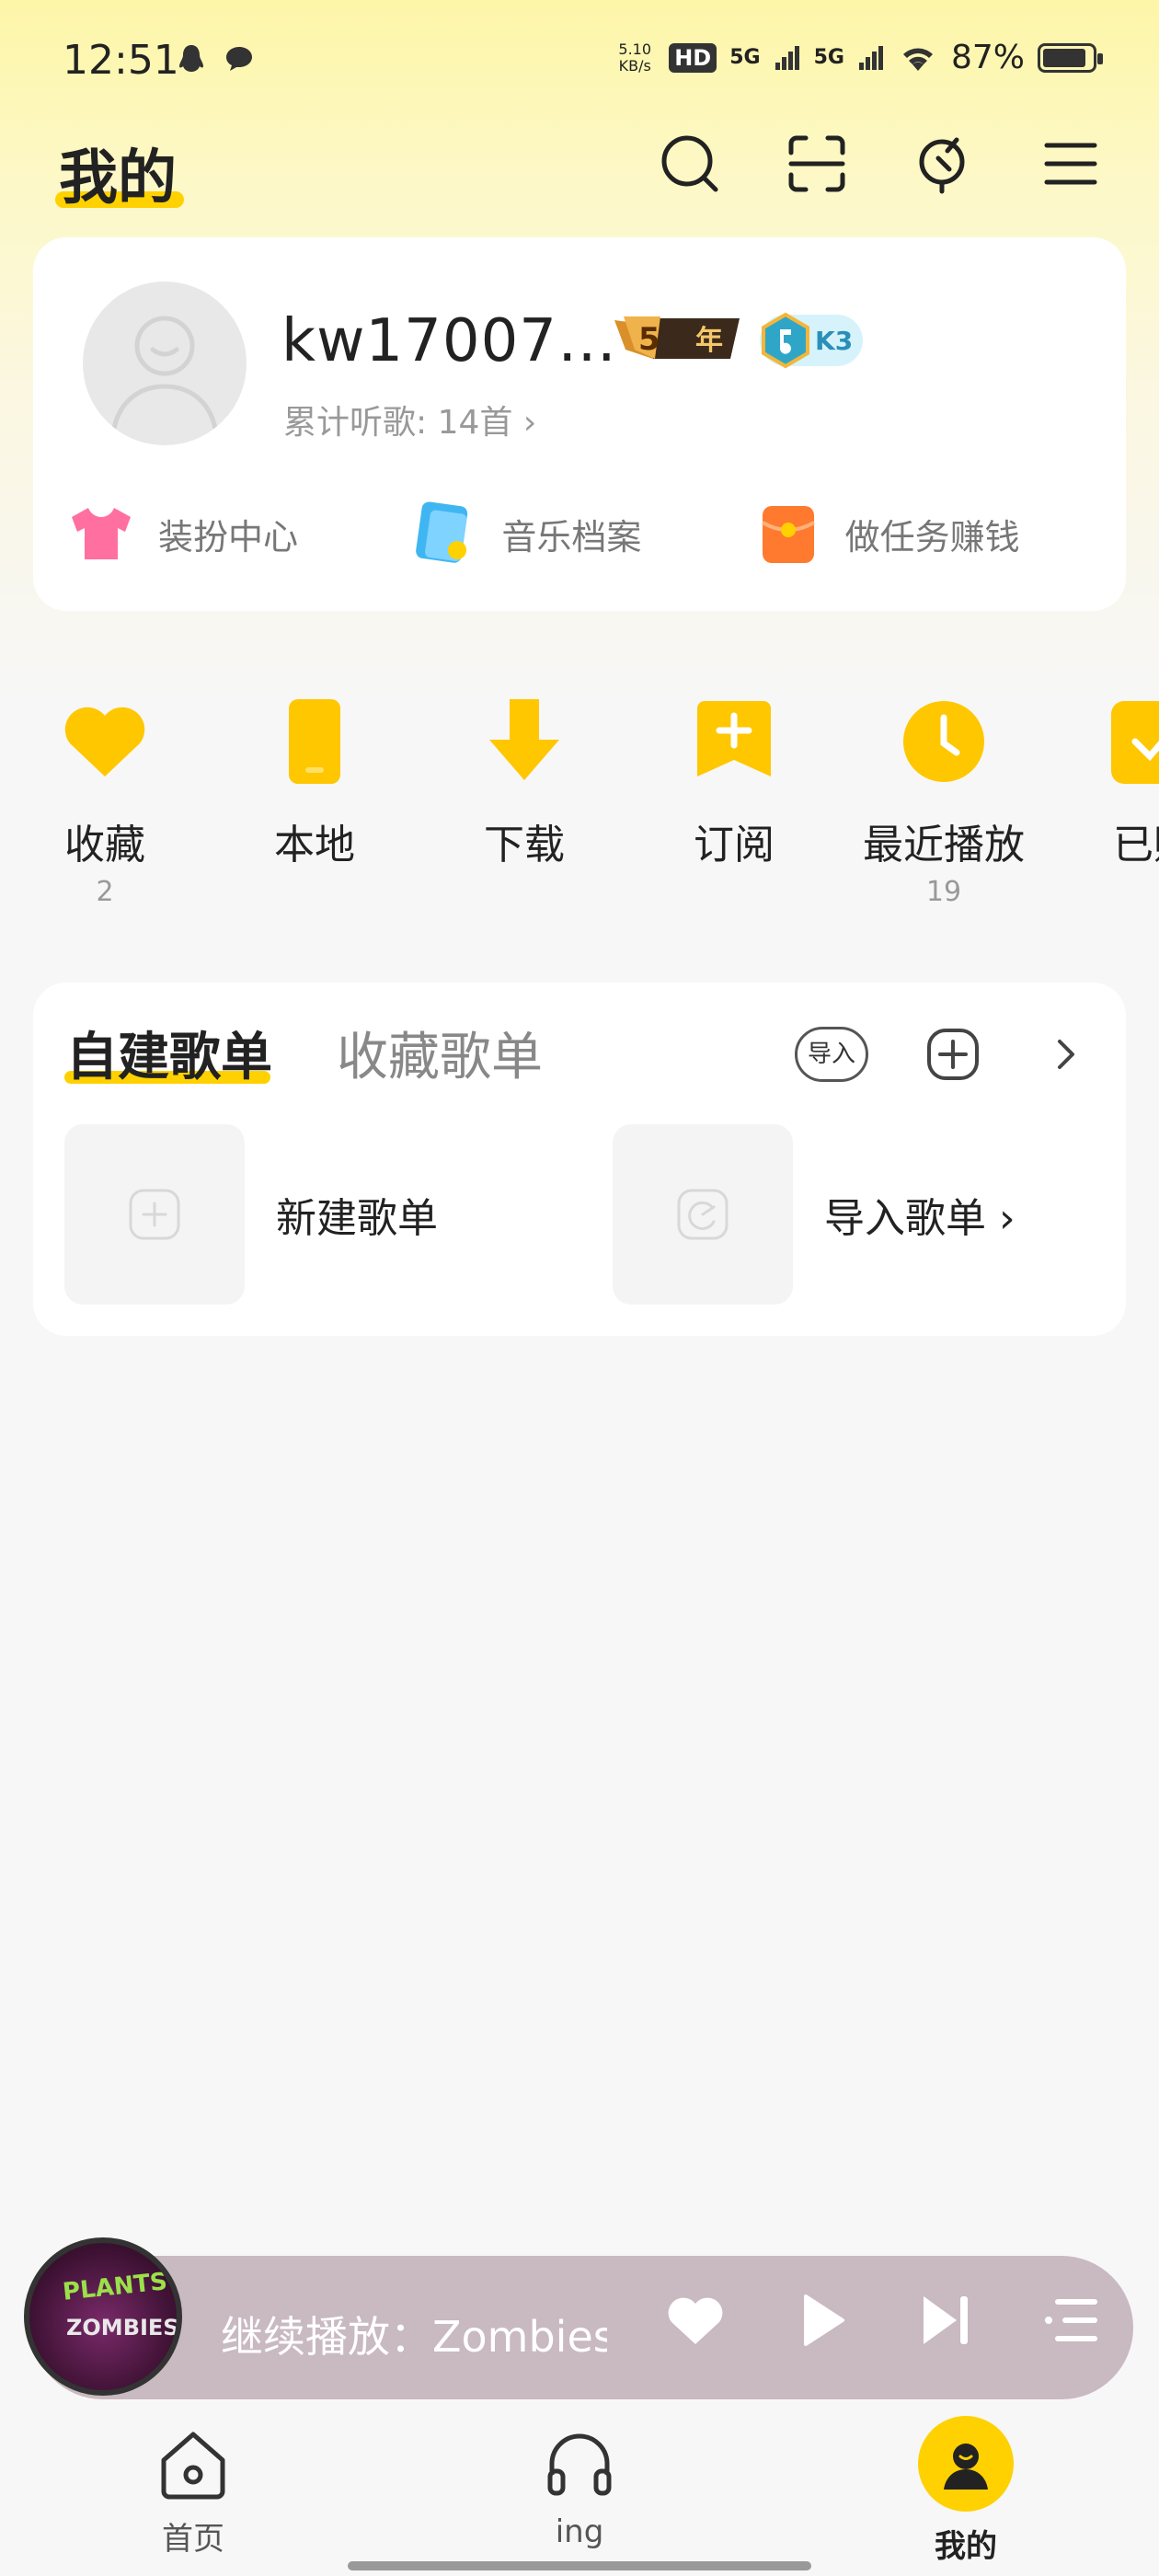 The width and height of the screenshot is (1159, 2576). Describe the element at coordinates (579, 60) in the screenshot. I see `status-bar: 12:51 5.10 KB/s HD 5G 5G 87%` at that location.